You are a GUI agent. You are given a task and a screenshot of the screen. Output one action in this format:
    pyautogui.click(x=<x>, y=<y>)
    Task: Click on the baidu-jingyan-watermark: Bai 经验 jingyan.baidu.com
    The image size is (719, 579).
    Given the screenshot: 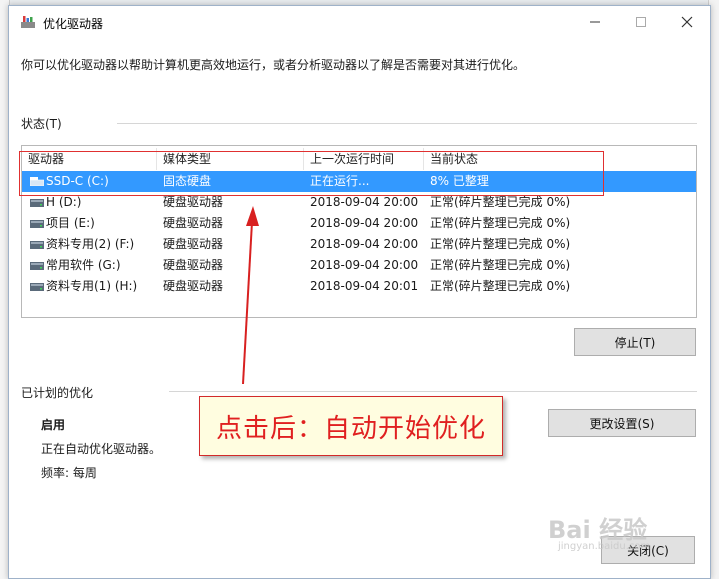 What is the action you would take?
    pyautogui.click(x=623, y=533)
    